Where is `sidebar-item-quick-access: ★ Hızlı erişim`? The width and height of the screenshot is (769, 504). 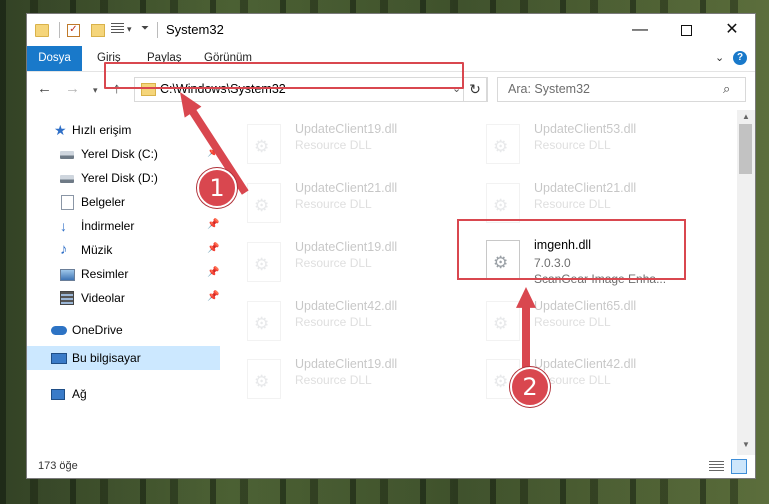
sidebar-item-quick-access: ★ Hızlı erişim is located at coordinates (123, 130).